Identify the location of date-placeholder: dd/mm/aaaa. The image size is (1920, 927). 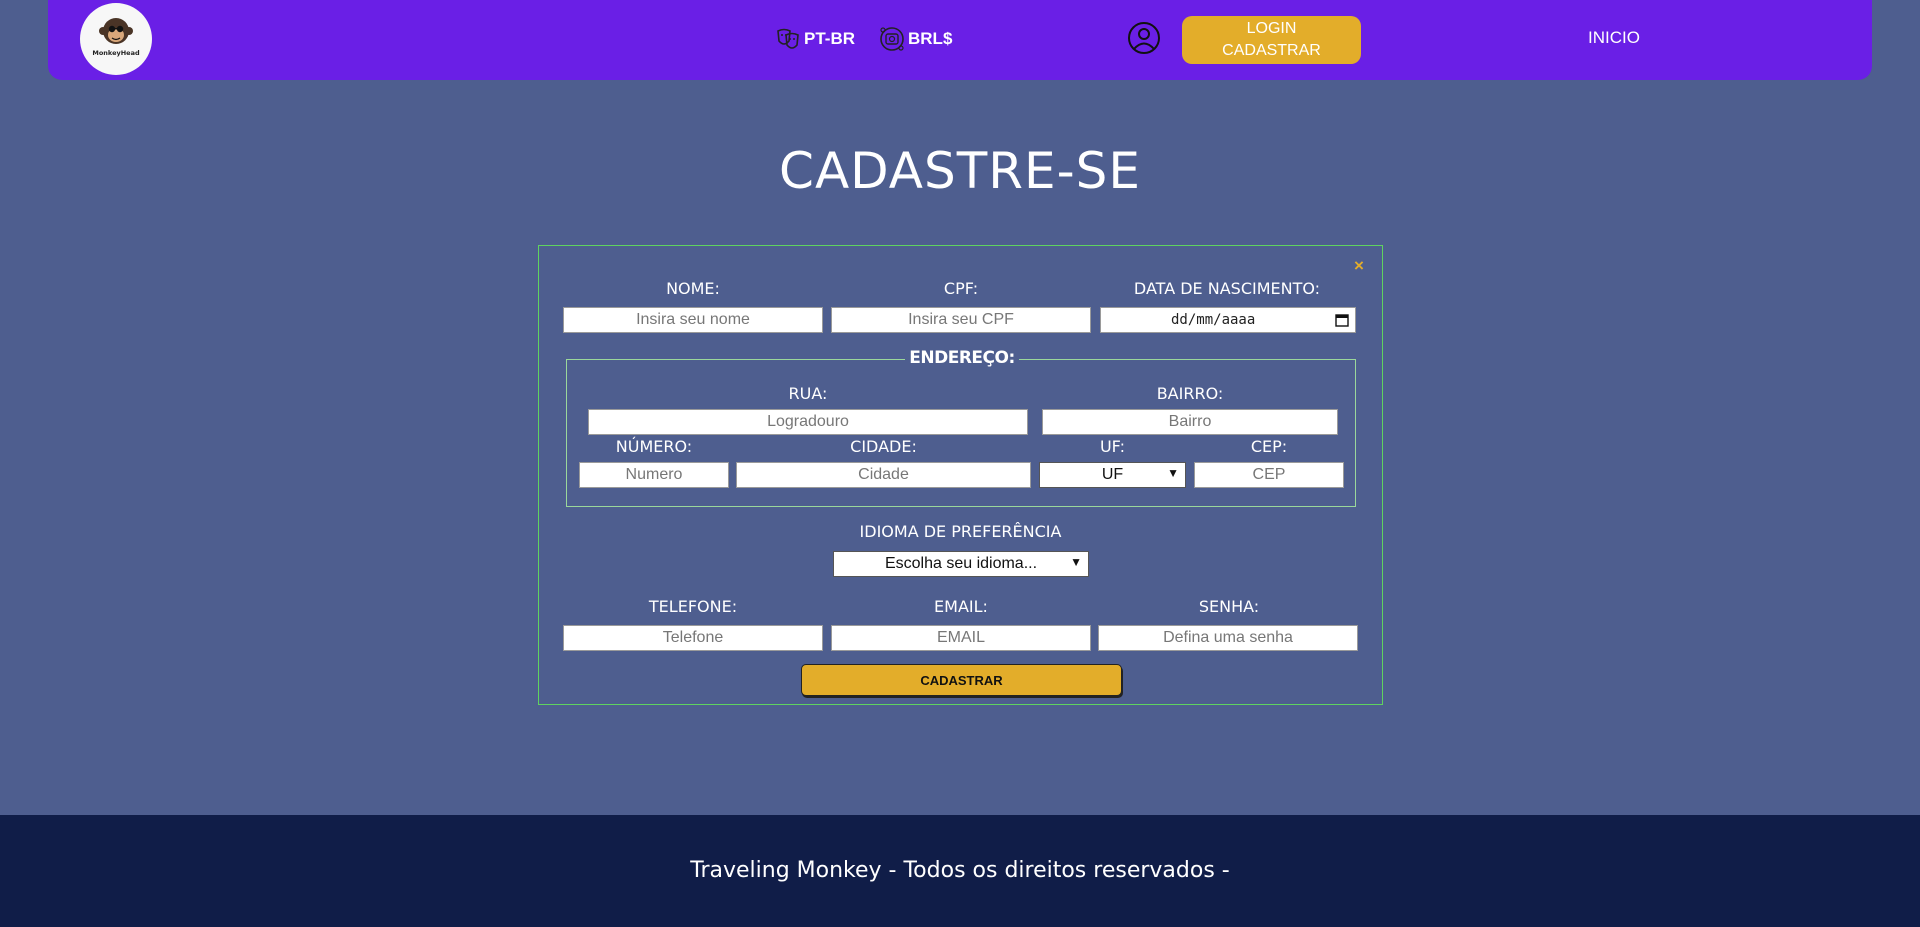
(1213, 320).